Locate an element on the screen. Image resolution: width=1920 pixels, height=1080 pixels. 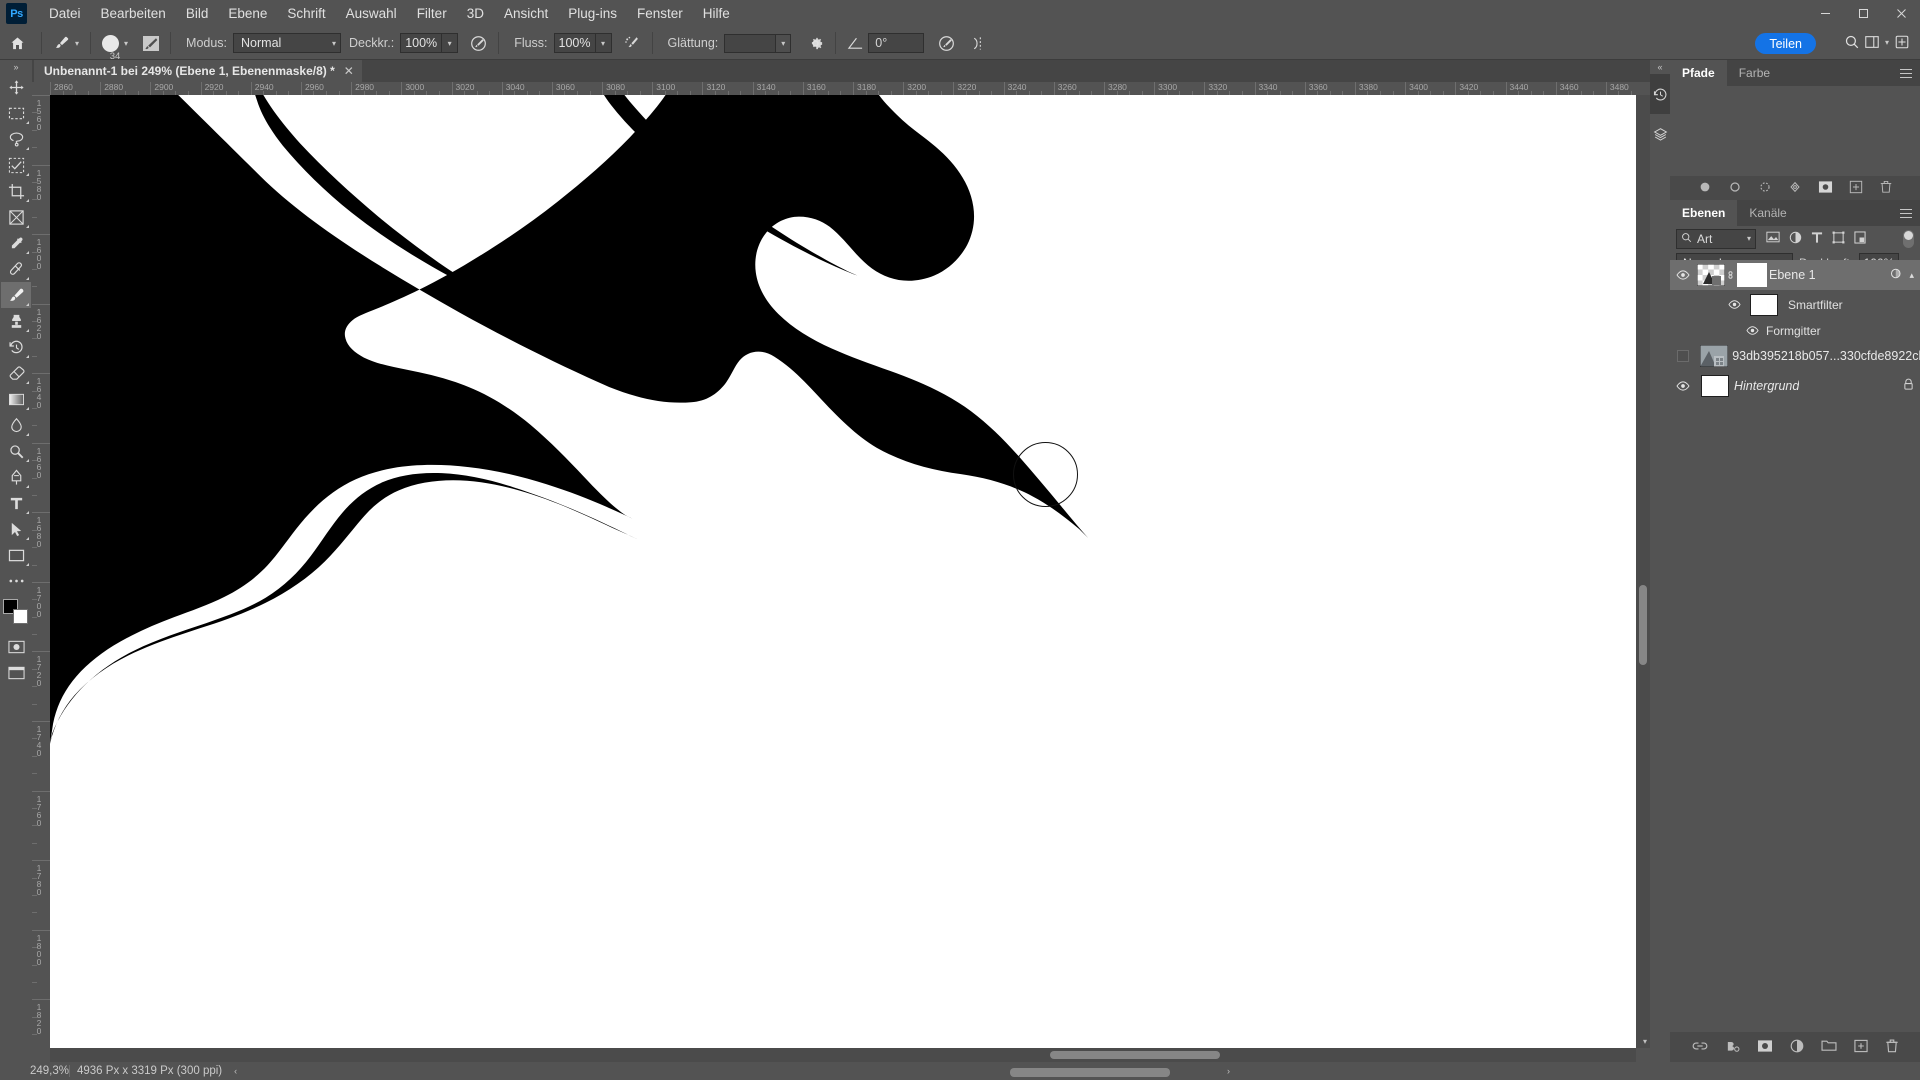
share-button: Teilen is located at coordinates (1785, 43).